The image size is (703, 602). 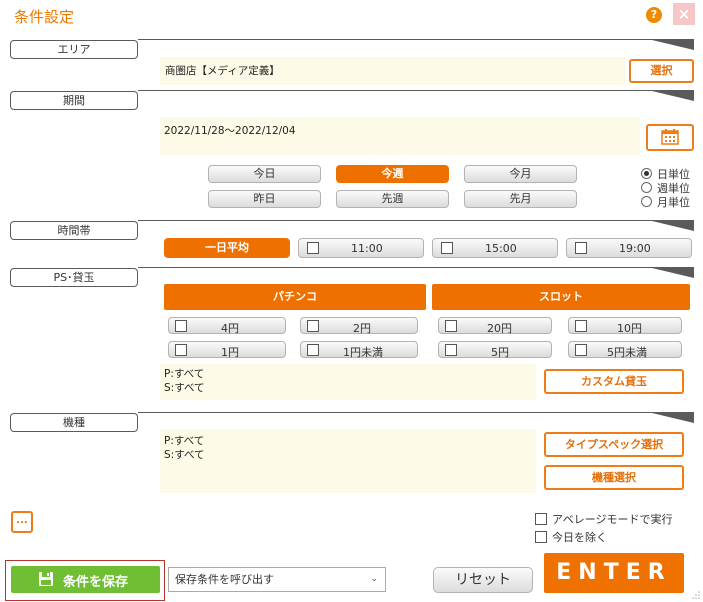 I want to click on period-this-month-button: 今月, so click(x=520, y=174).